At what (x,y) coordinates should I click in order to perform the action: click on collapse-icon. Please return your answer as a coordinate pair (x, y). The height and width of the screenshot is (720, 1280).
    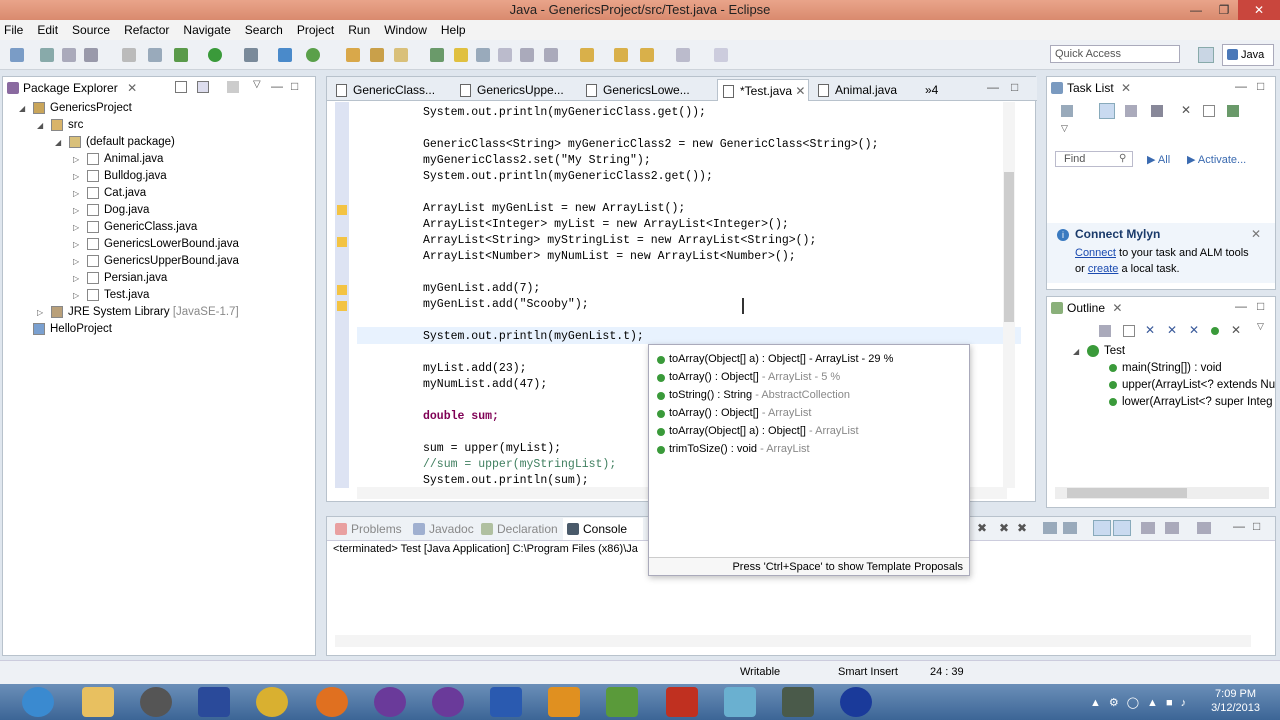
    Looking at the image, I should click on (1129, 331).